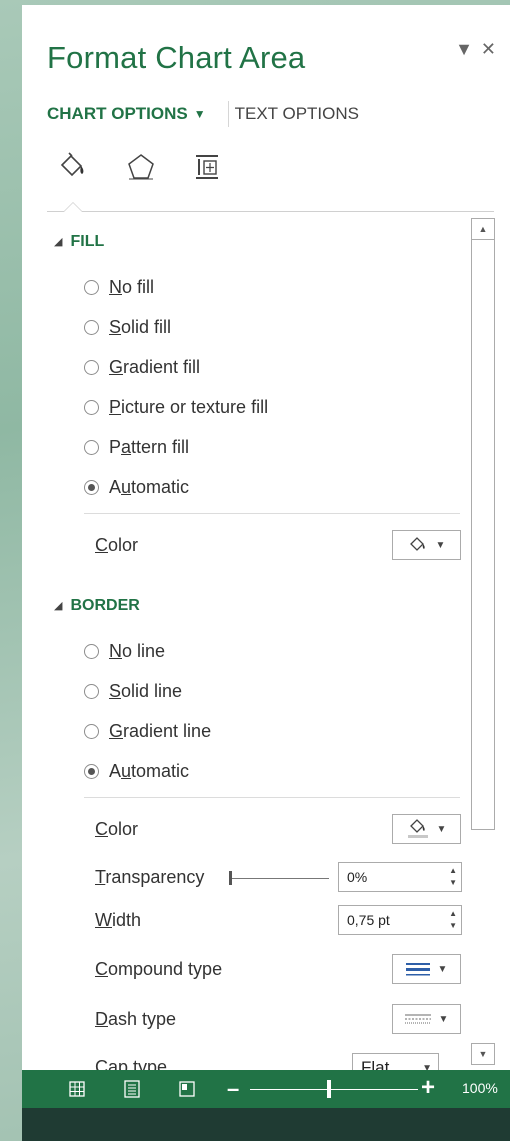 This screenshot has width=510, height=1141. Describe the element at coordinates (328, 1089) in the screenshot. I see `zoom-slider-thumb` at that location.